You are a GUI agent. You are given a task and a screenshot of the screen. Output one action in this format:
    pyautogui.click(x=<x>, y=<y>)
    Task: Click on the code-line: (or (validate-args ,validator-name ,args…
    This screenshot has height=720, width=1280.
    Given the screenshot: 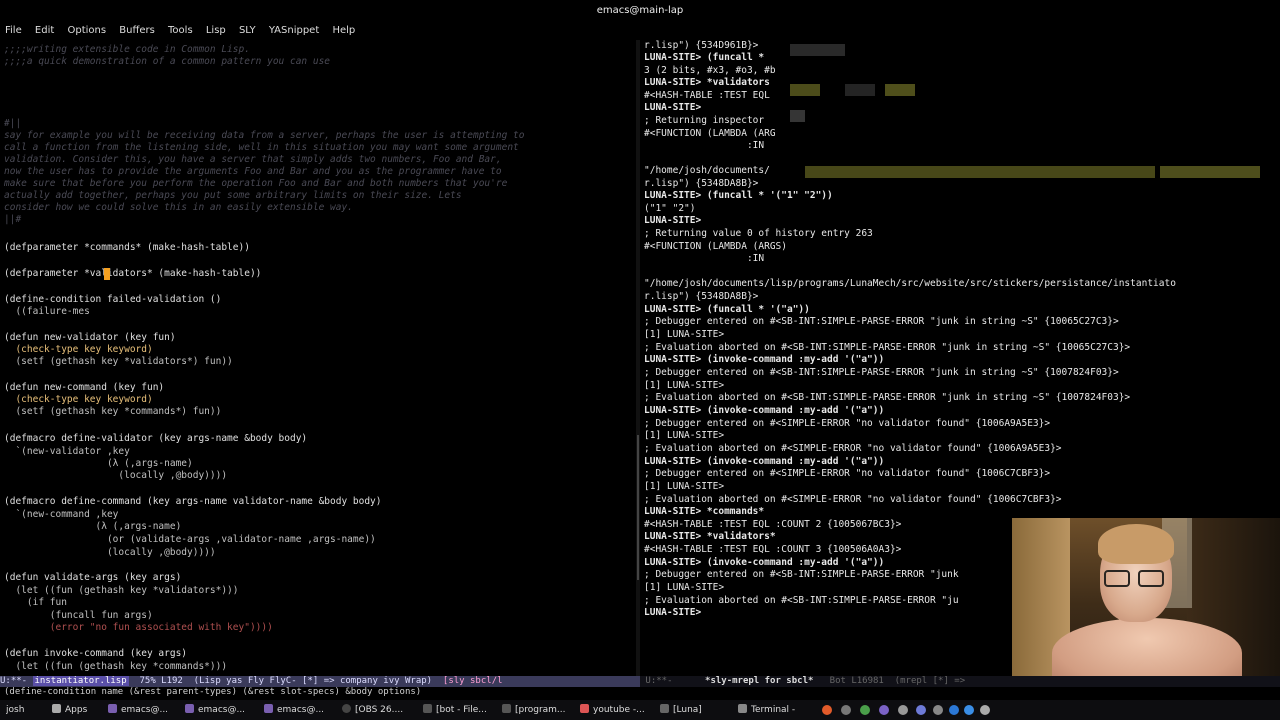 What is the action you would take?
    pyautogui.click(x=190, y=540)
    